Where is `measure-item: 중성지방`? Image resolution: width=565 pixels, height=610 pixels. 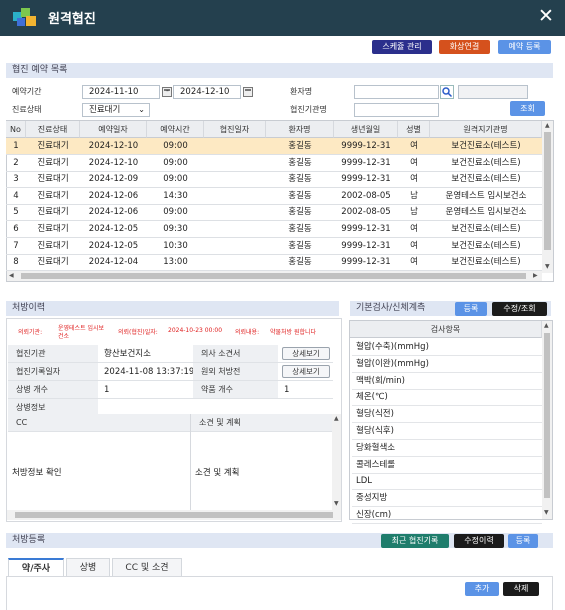
measure-item: 중성지방 is located at coordinates (447, 499).